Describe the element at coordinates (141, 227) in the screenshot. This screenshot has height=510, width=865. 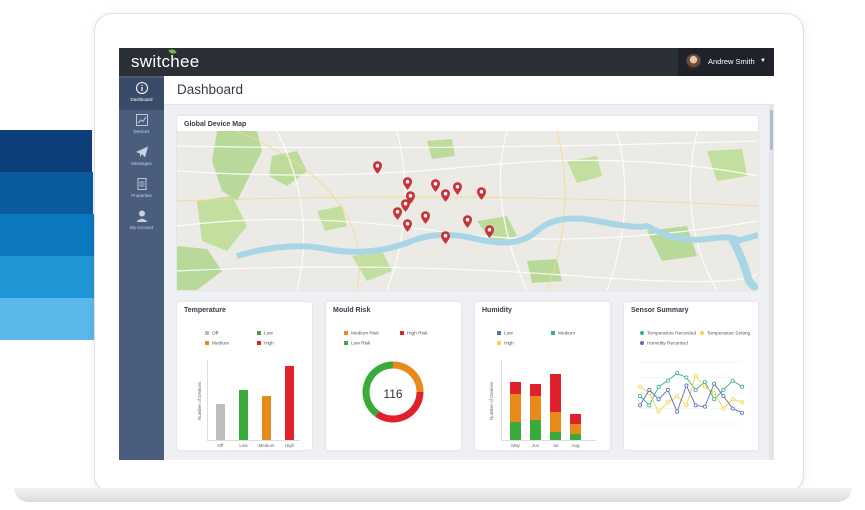
I see `sidebar-item-label: My Account` at that location.